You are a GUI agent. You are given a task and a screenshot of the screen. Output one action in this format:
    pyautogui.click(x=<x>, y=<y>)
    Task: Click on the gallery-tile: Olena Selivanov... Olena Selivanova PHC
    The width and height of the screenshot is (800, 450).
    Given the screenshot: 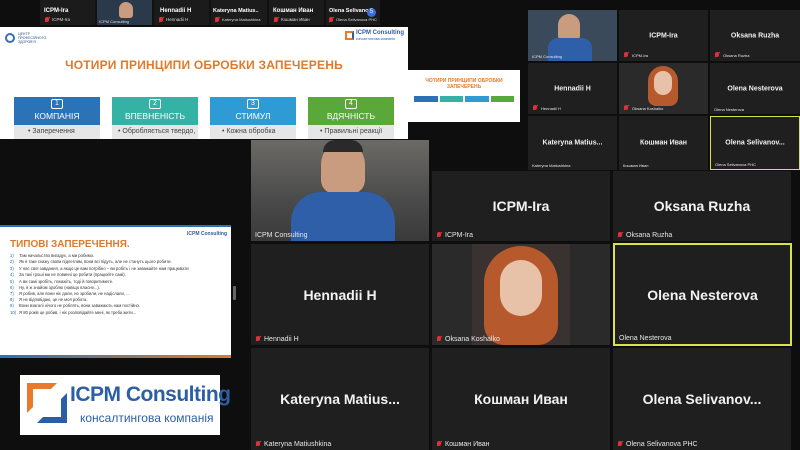 What is the action you would take?
    pyautogui.click(x=702, y=399)
    